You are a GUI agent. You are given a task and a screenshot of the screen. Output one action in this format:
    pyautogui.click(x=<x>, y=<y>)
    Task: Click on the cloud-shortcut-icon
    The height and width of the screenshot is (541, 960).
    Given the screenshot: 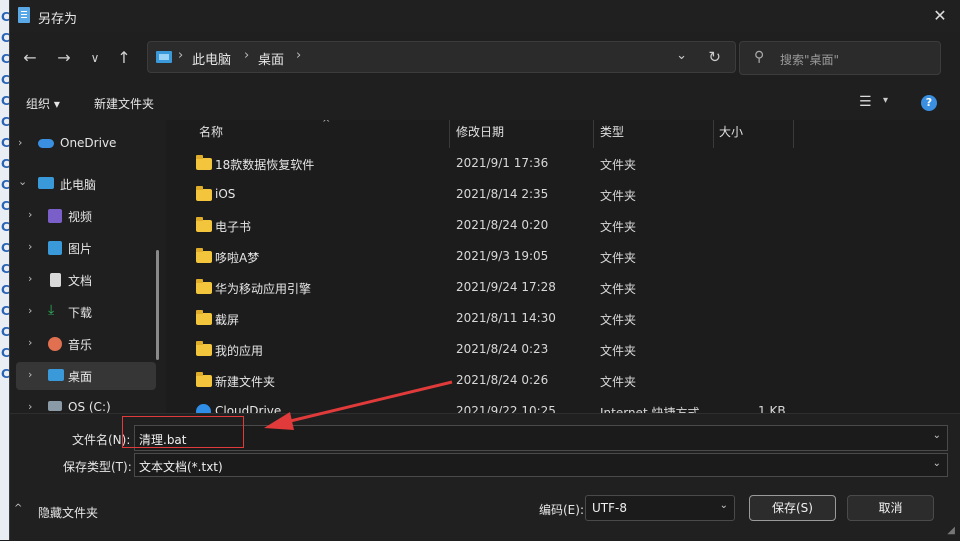 What is the action you would take?
    pyautogui.click(x=203, y=408)
    